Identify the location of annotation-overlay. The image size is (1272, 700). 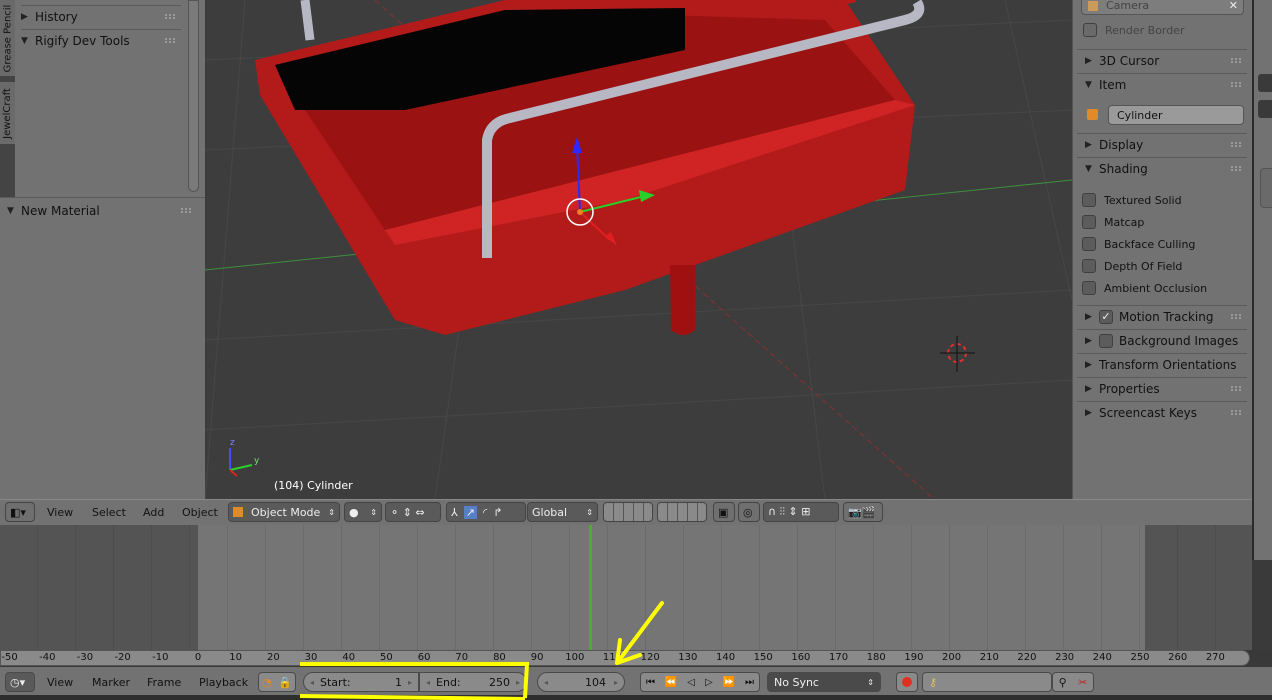
(481, 650).